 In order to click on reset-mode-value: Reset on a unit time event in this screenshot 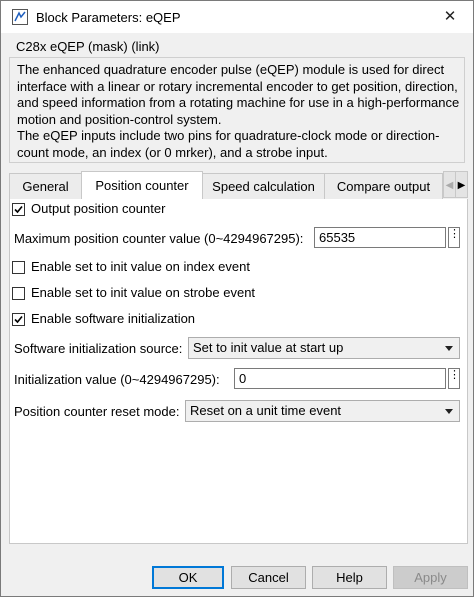, I will do `click(266, 410)`.